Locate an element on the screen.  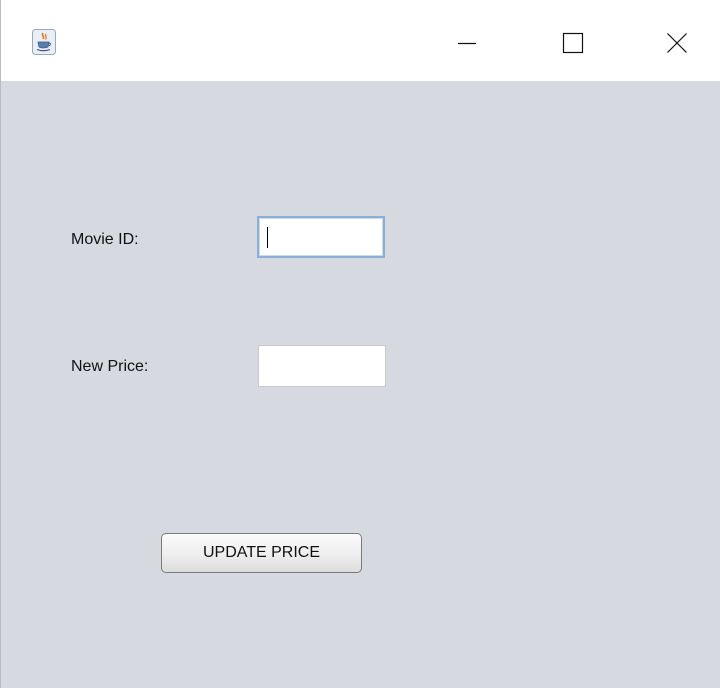
close-icon is located at coordinates (677, 43).